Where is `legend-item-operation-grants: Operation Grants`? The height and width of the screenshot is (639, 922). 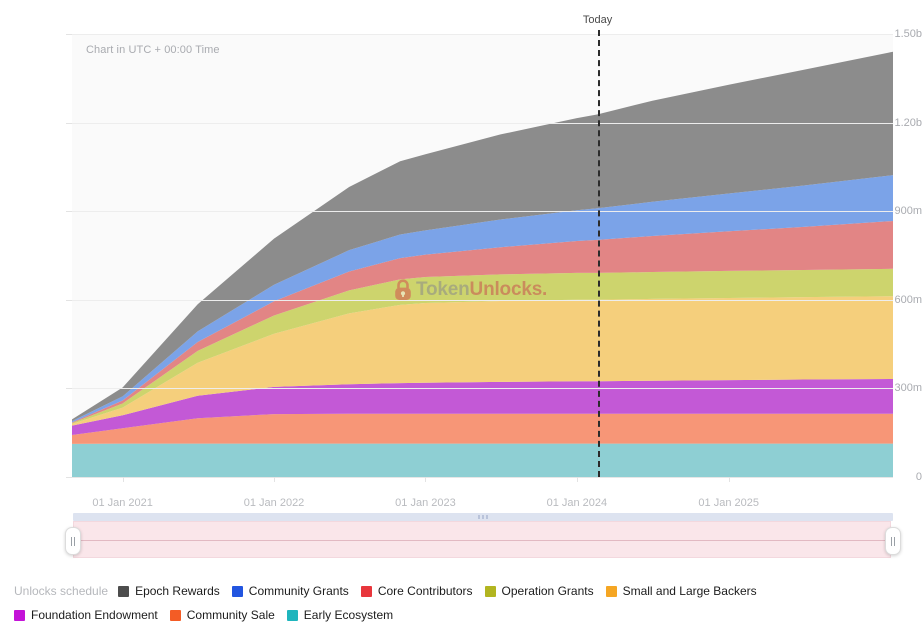 legend-item-operation-grants: Operation Grants is located at coordinates (539, 591).